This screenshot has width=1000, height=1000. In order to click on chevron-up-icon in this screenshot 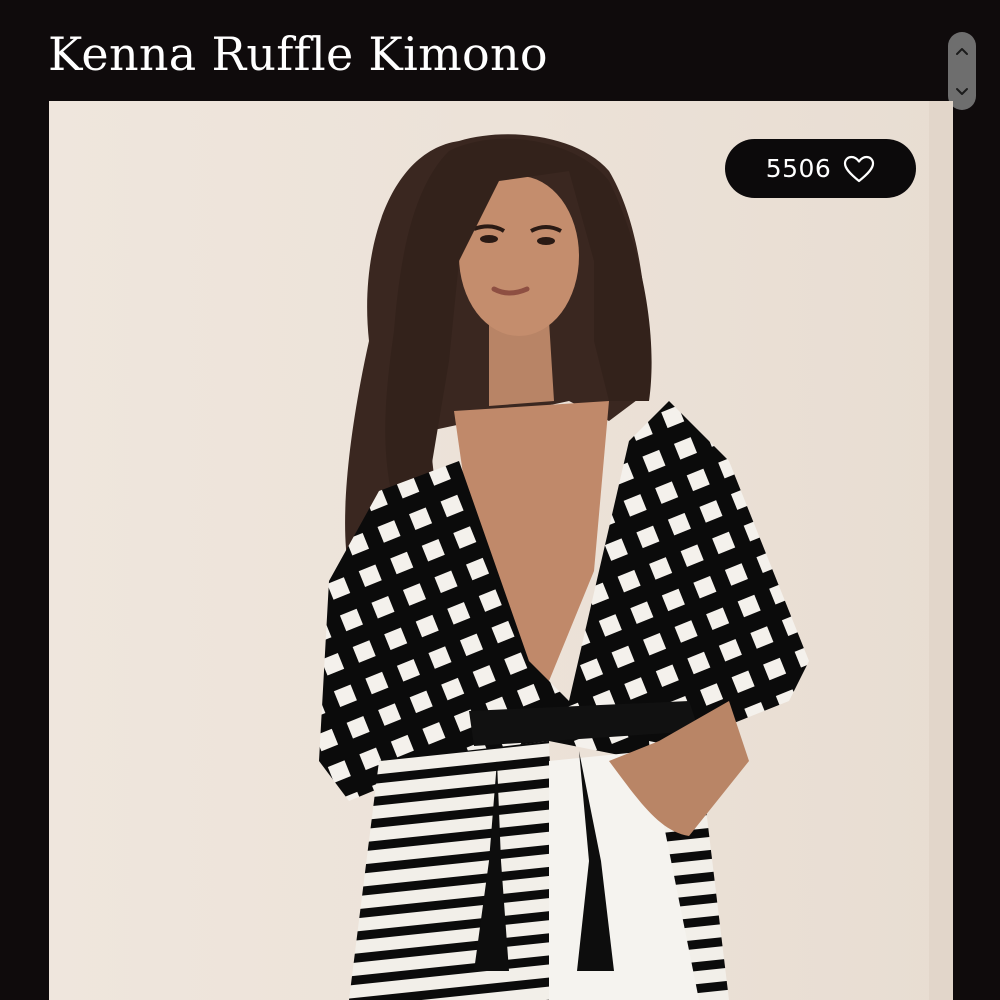, I will do `click(962, 51)`.